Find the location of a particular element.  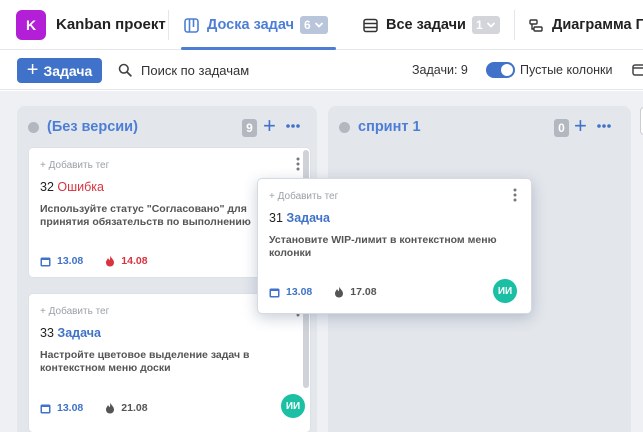

card-meta: 13.08 17.08 is located at coordinates (323, 292).